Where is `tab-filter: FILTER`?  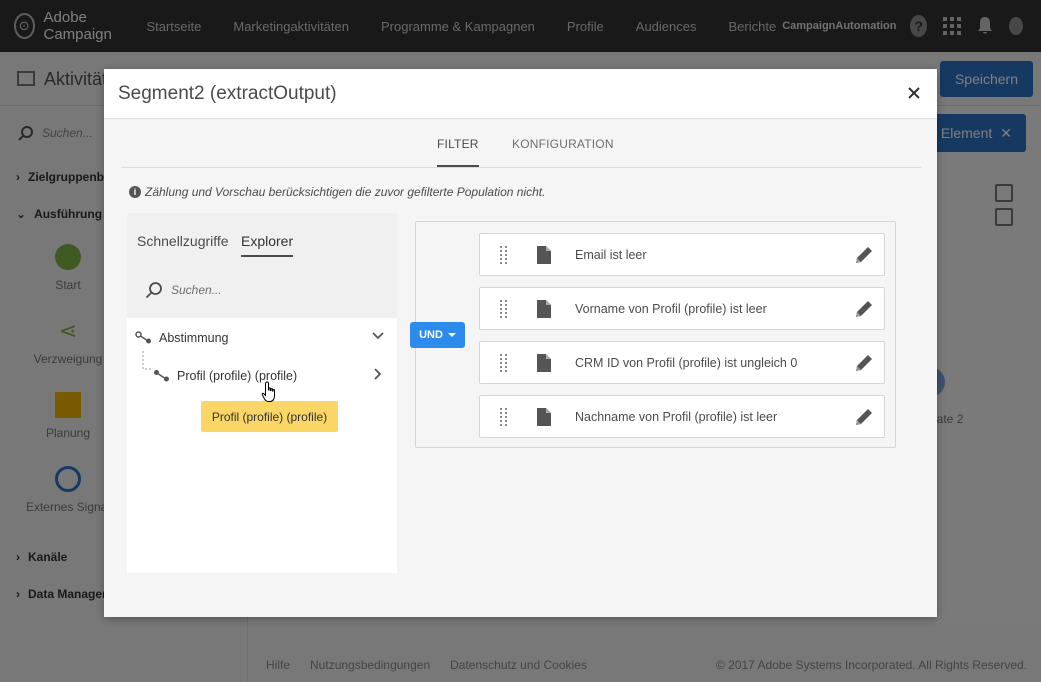
tab-filter: FILTER is located at coordinates (458, 152).